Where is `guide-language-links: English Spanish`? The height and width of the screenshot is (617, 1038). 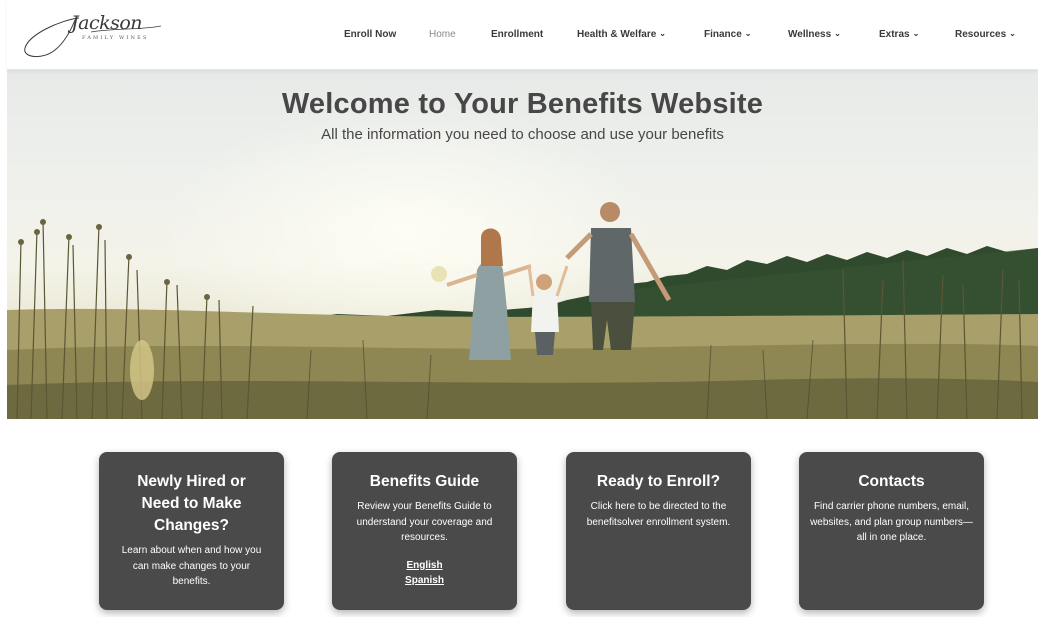 guide-language-links: English Spanish is located at coordinates (424, 573).